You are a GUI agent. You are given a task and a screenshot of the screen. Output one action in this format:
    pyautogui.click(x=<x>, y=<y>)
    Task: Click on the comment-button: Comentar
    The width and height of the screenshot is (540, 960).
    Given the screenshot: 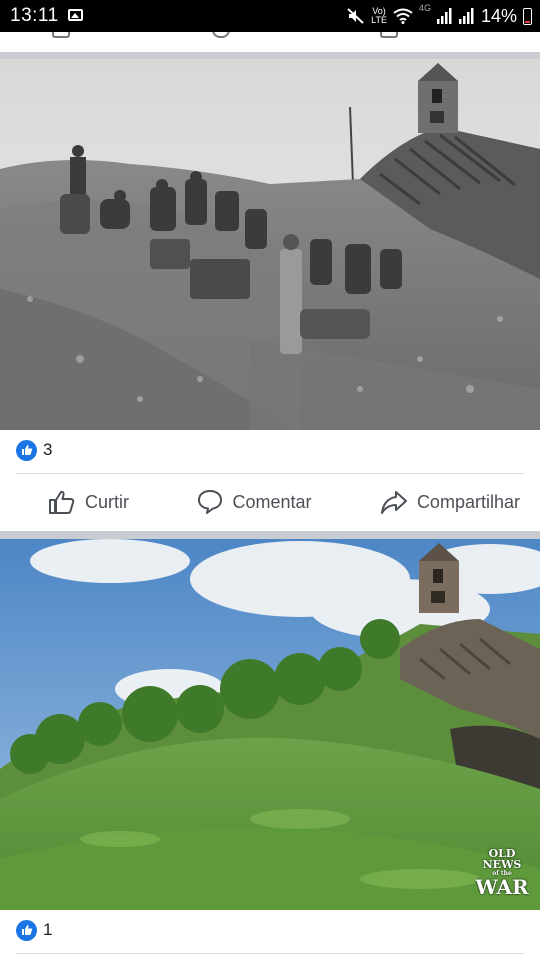 What is the action you would take?
    pyautogui.click(x=254, y=502)
    